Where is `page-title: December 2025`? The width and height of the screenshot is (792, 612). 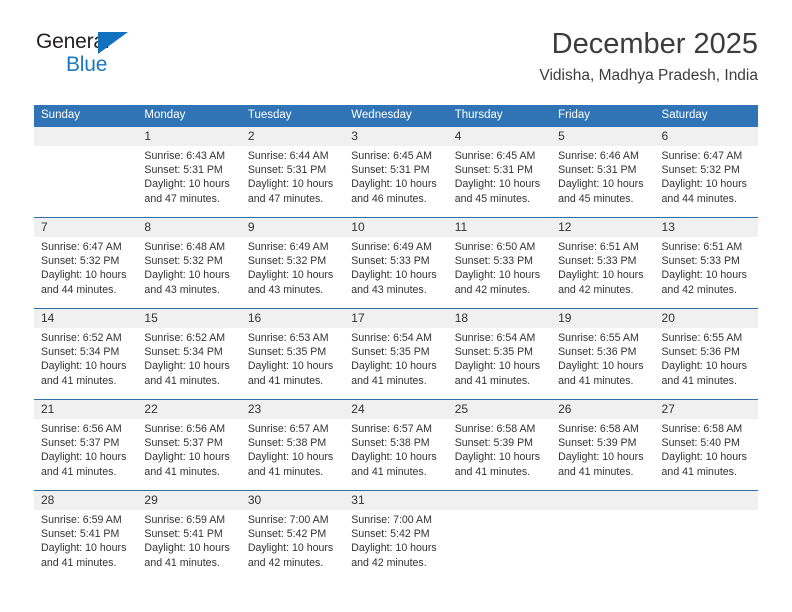
page-title: December 2025 is located at coordinates (654, 44).